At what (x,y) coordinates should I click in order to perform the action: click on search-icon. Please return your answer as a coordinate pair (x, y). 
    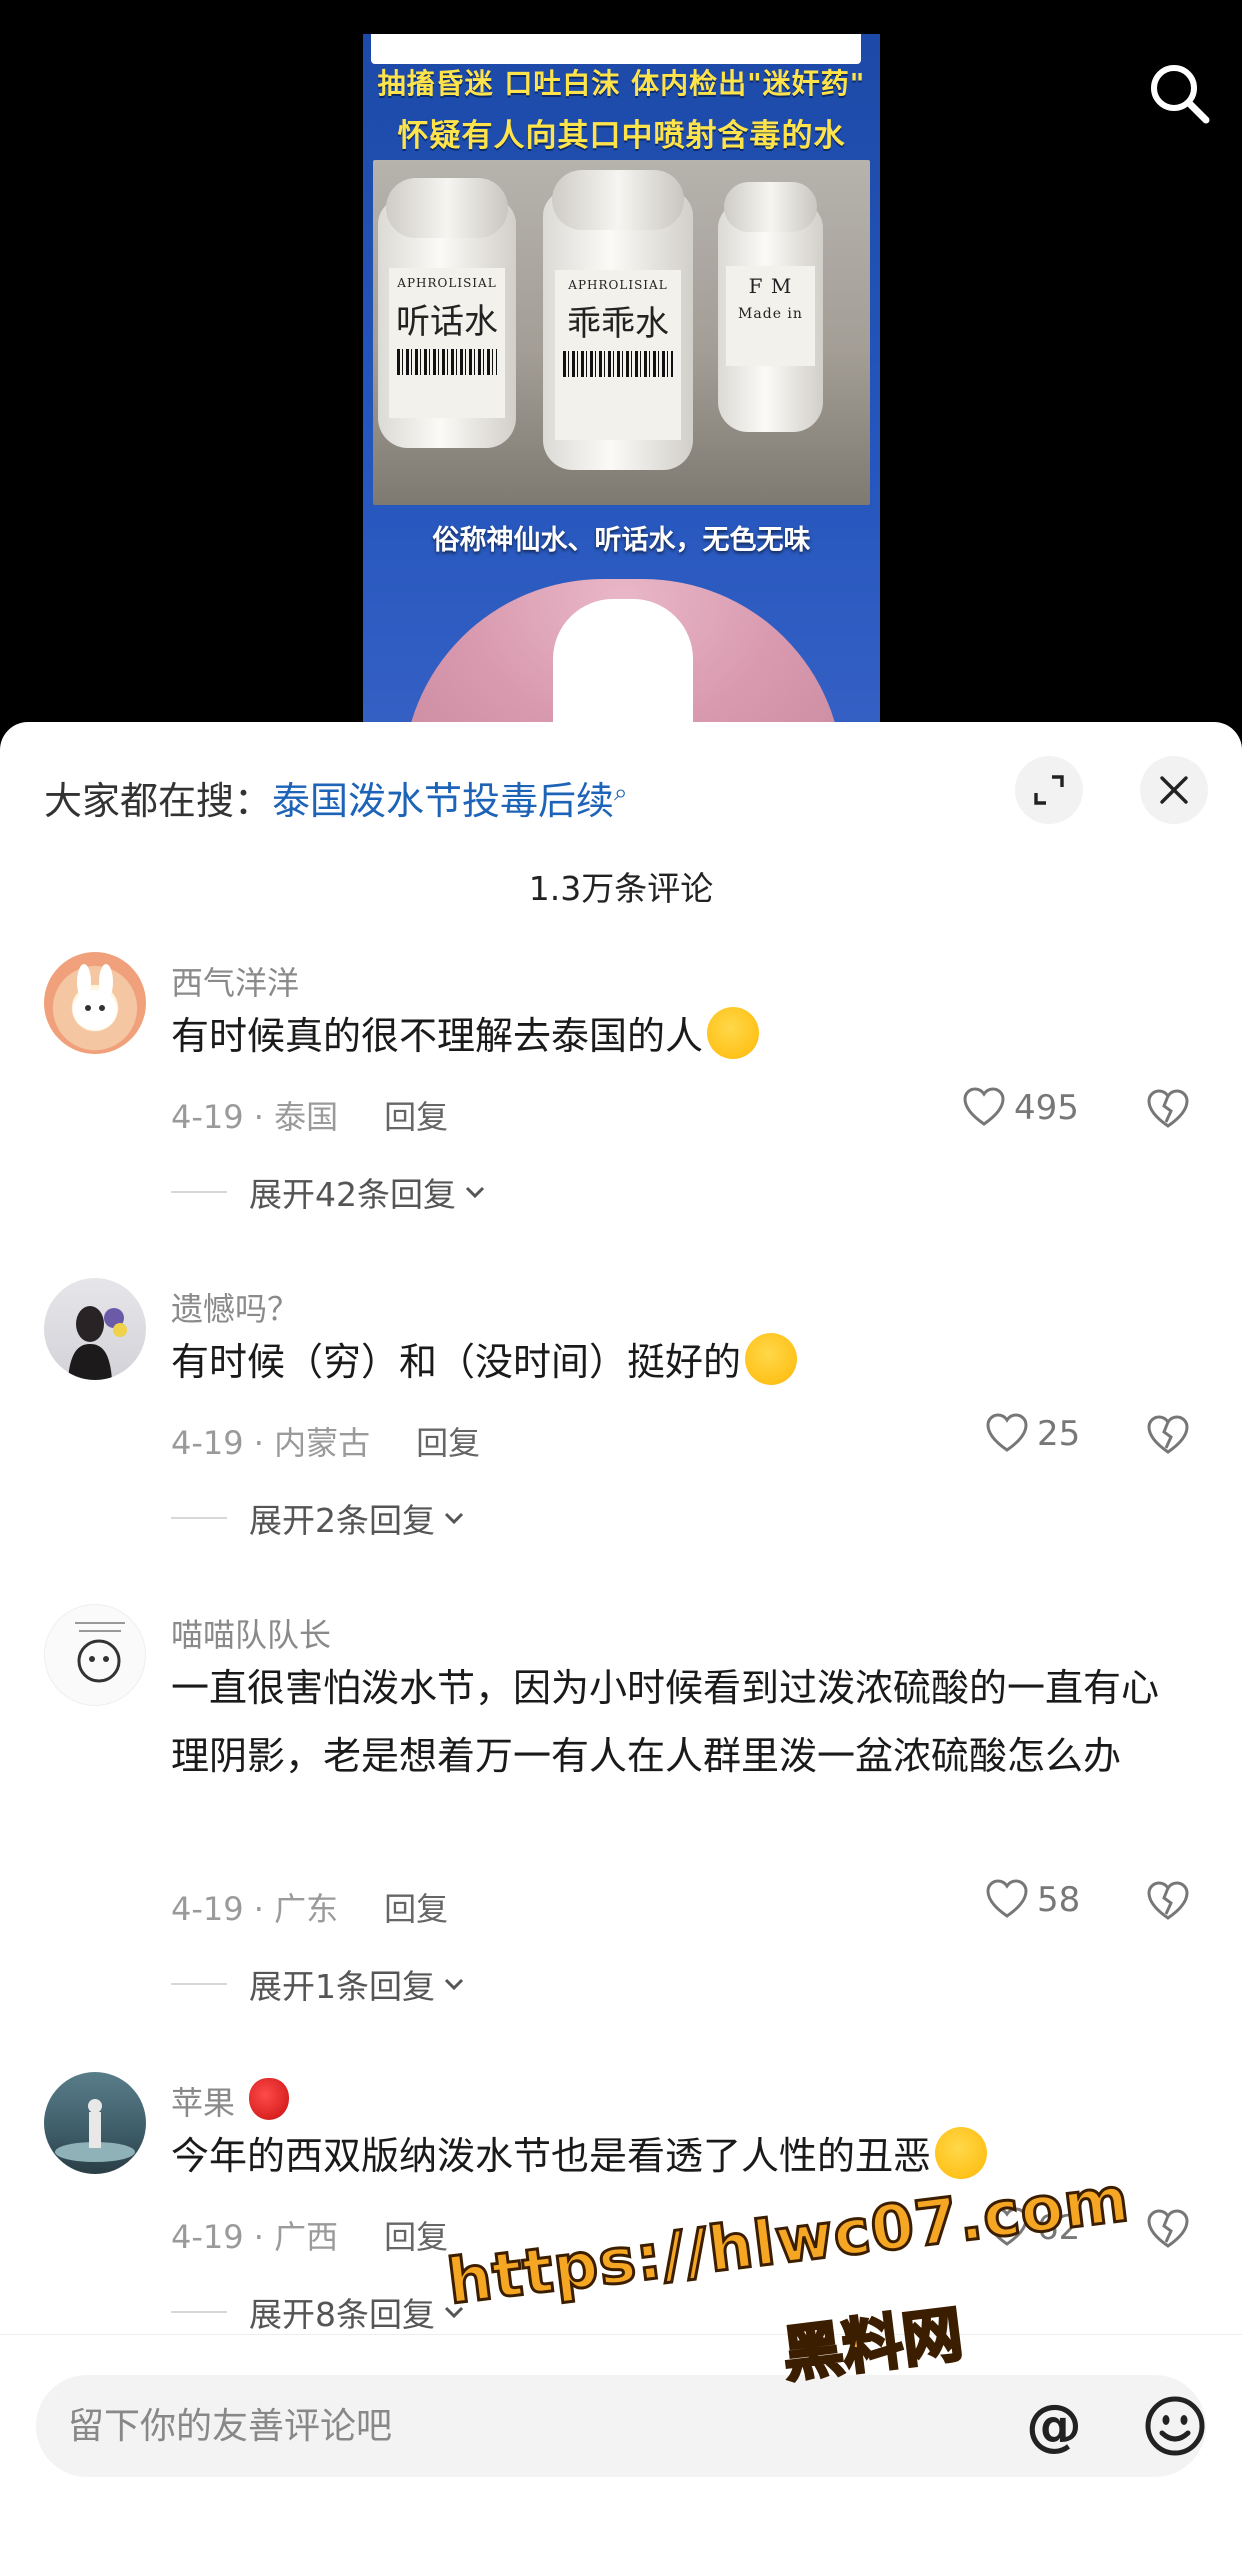
    Looking at the image, I should click on (1180, 94).